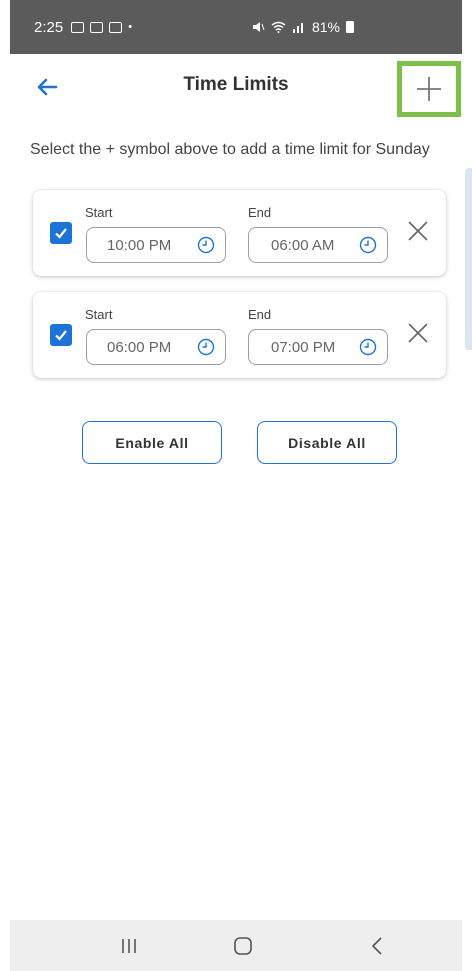 The height and width of the screenshot is (971, 472). I want to click on end-time-value: 07:00 PM, so click(303, 347).